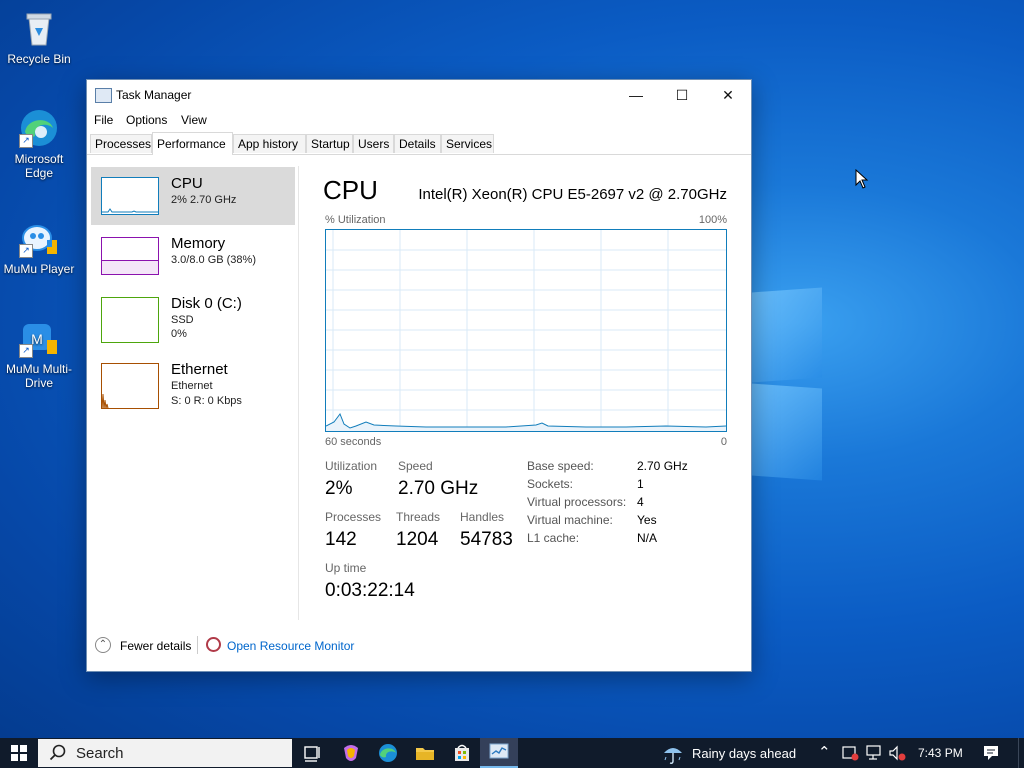  What do you see at coordinates (351, 466) in the screenshot?
I see `utilization-label: Utilization` at bounding box center [351, 466].